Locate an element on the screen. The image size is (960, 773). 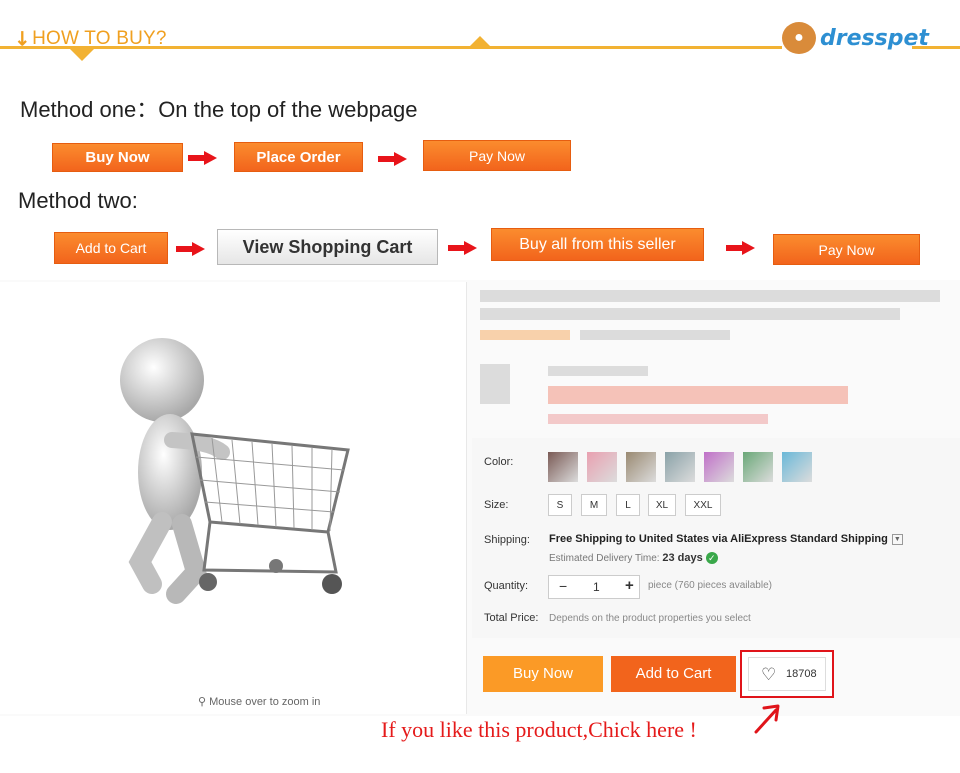
delivery-time: Estimated Delivery Time: 23 days ✓ is located at coordinates (633, 558).